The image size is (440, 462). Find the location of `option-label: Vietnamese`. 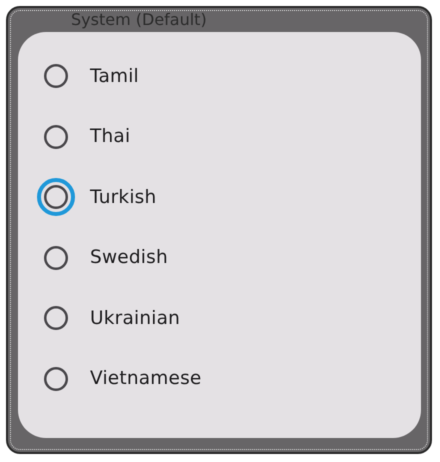

option-label: Vietnamese is located at coordinates (146, 379).